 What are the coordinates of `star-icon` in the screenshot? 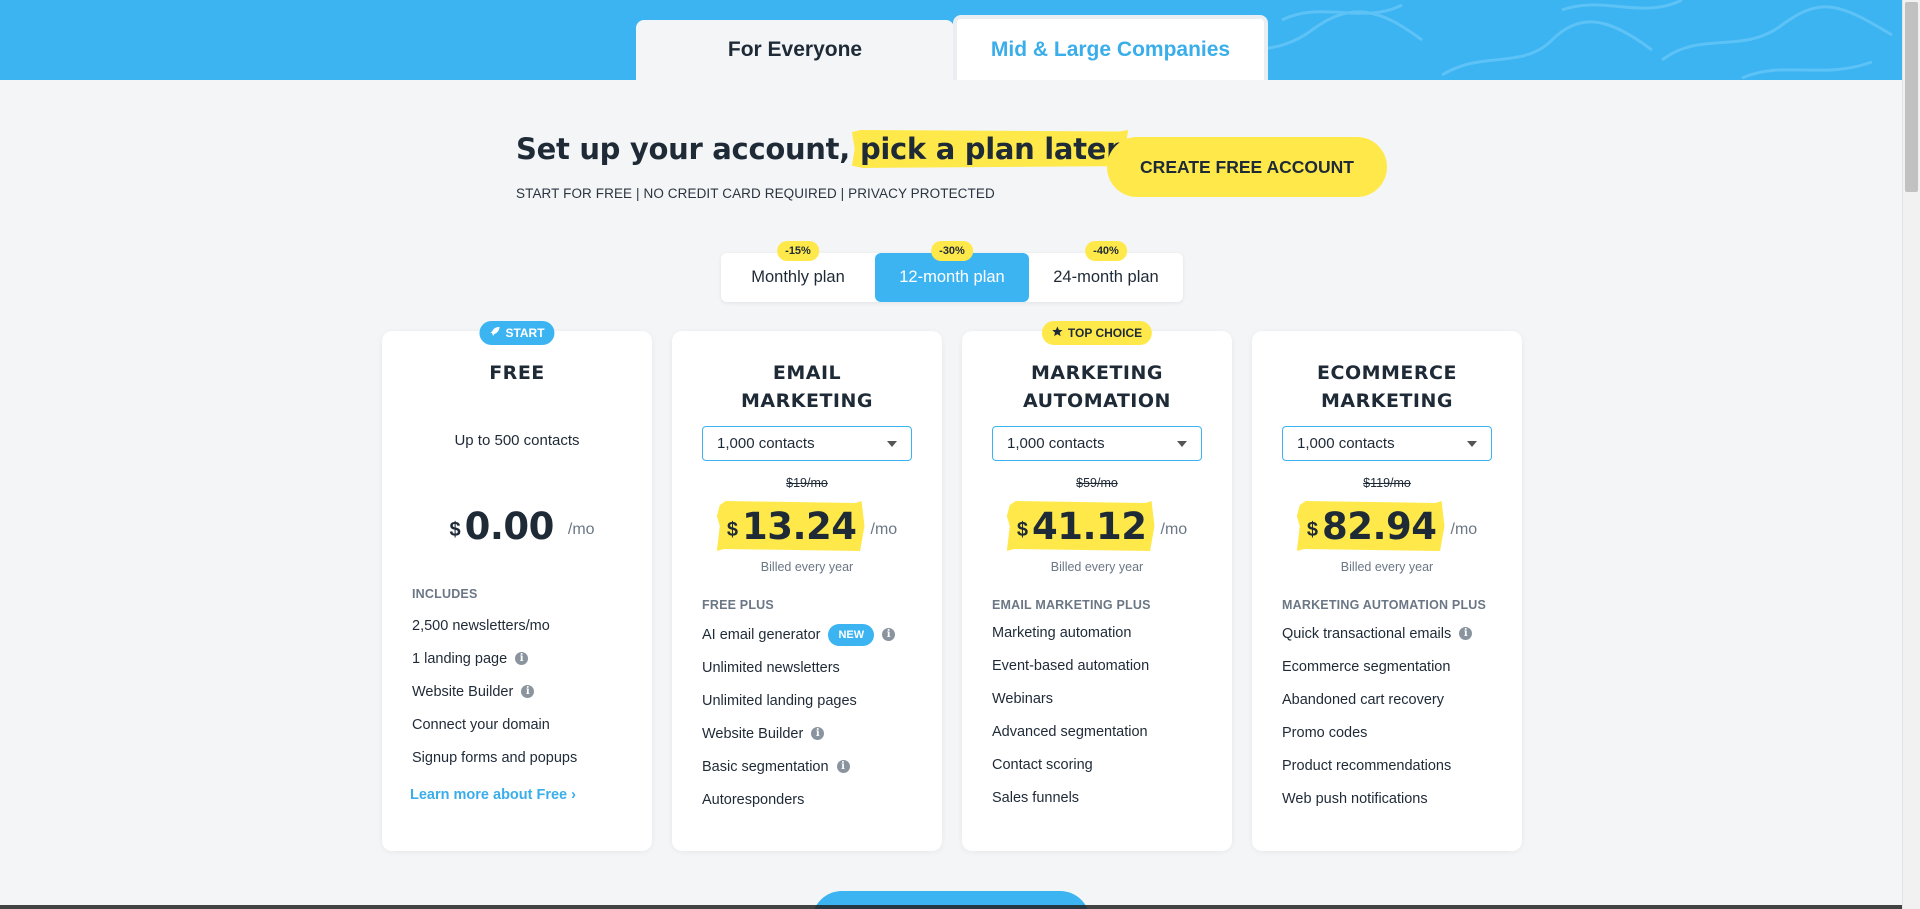 It's located at (1057, 333).